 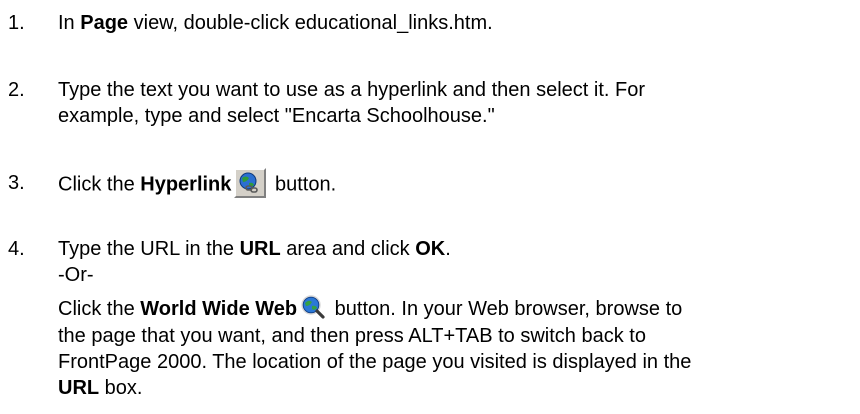 I want to click on bold-term-ok: OK, so click(x=430, y=249).